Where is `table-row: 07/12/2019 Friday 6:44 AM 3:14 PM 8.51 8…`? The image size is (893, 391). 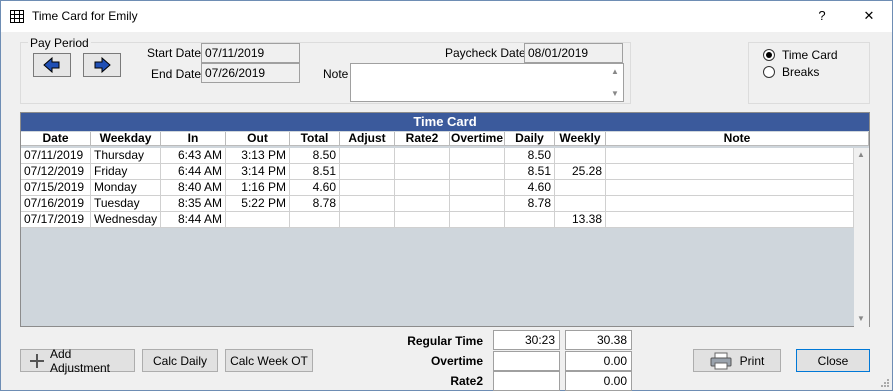
table-row: 07/12/2019 Friday 6:44 AM 3:14 PM 8.51 8… is located at coordinates (437, 172).